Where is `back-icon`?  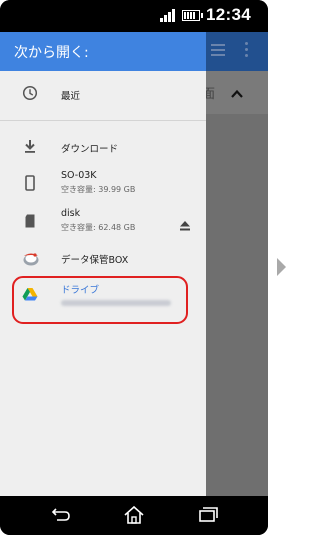
back-icon is located at coordinates (61, 515).